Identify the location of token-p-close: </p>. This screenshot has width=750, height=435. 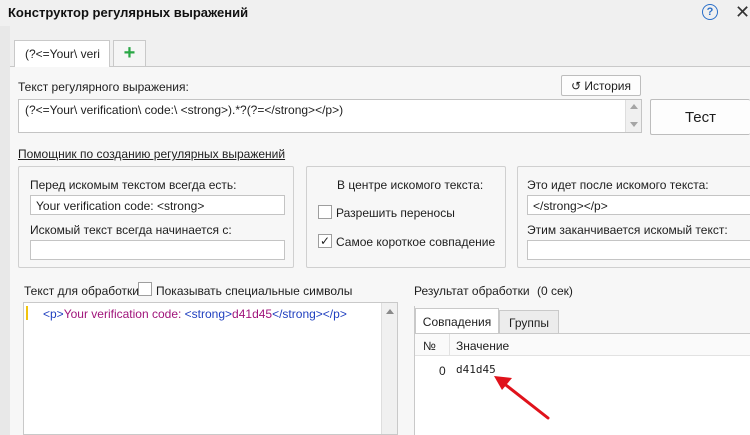
(334, 314).